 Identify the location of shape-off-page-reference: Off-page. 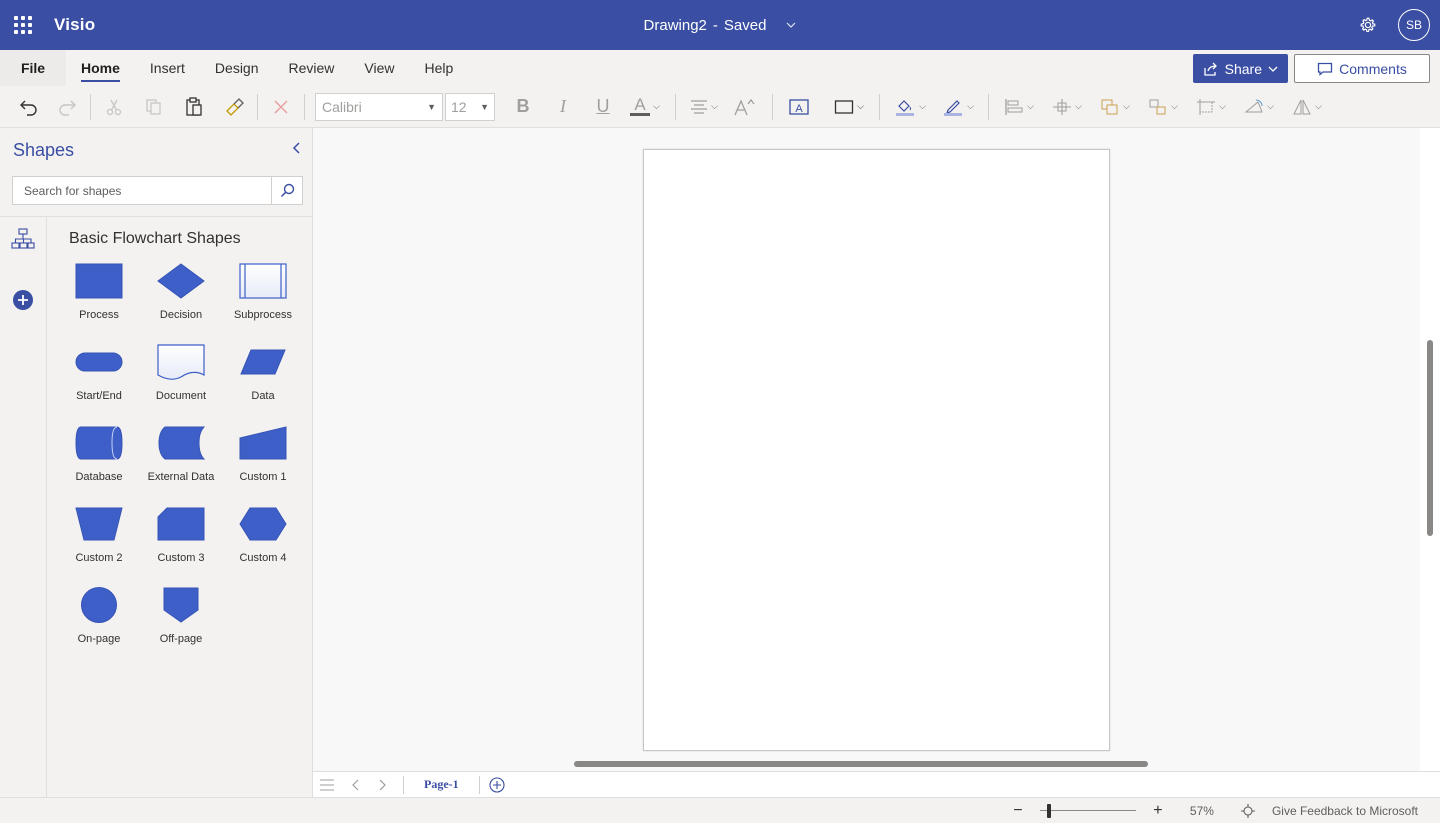
(181, 623).